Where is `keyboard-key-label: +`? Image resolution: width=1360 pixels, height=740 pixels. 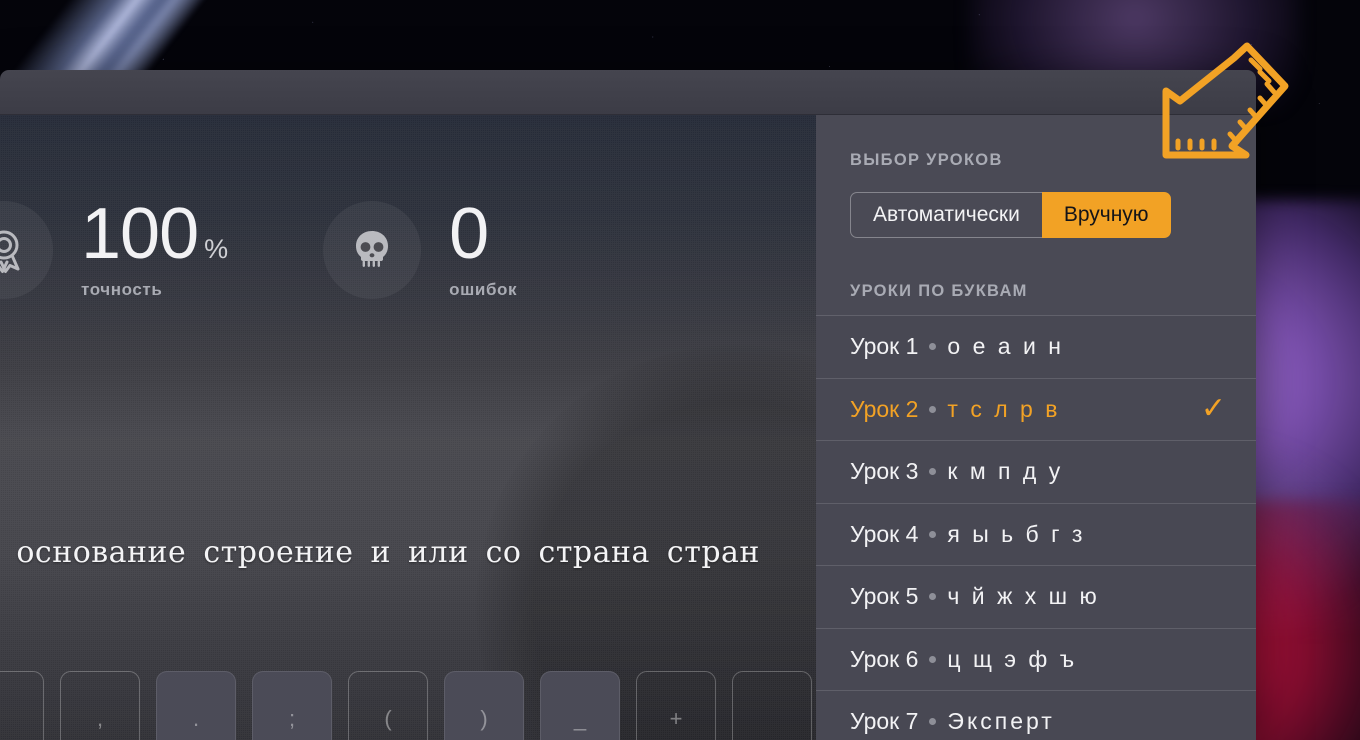
keyboard-key-label: + is located at coordinates (676, 718).